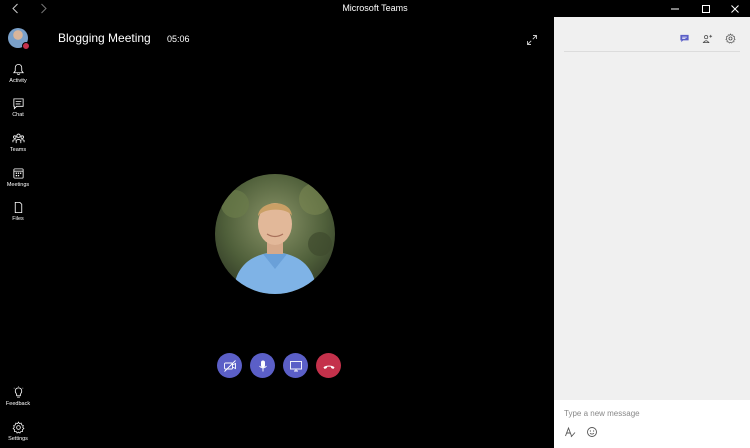 Image resolution: width=750 pixels, height=448 pixels. What do you see at coordinates (18, 427) in the screenshot?
I see `gear-icon` at bounding box center [18, 427].